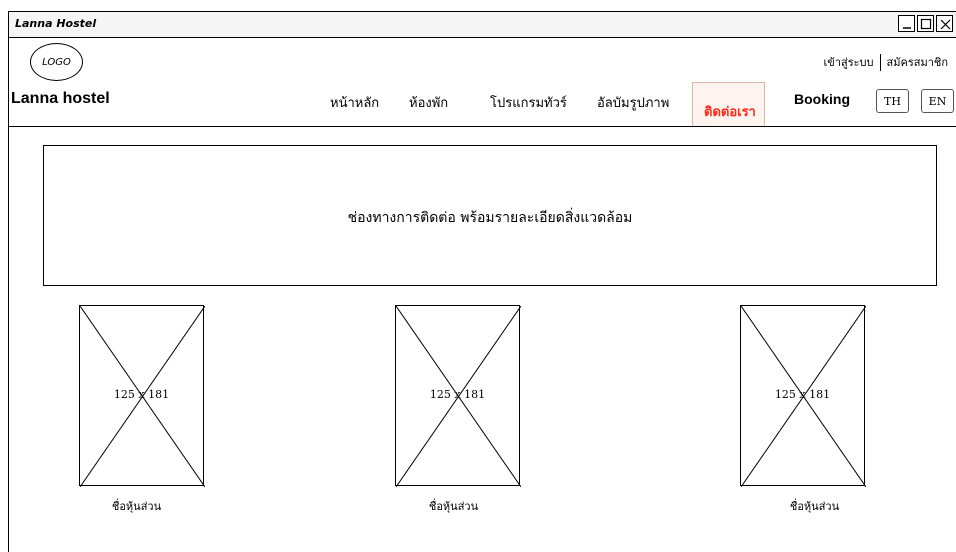 The height and width of the screenshot is (552, 956). Describe the element at coordinates (482, 25) in the screenshot. I see `title-bar: Lanna Hostel` at that location.